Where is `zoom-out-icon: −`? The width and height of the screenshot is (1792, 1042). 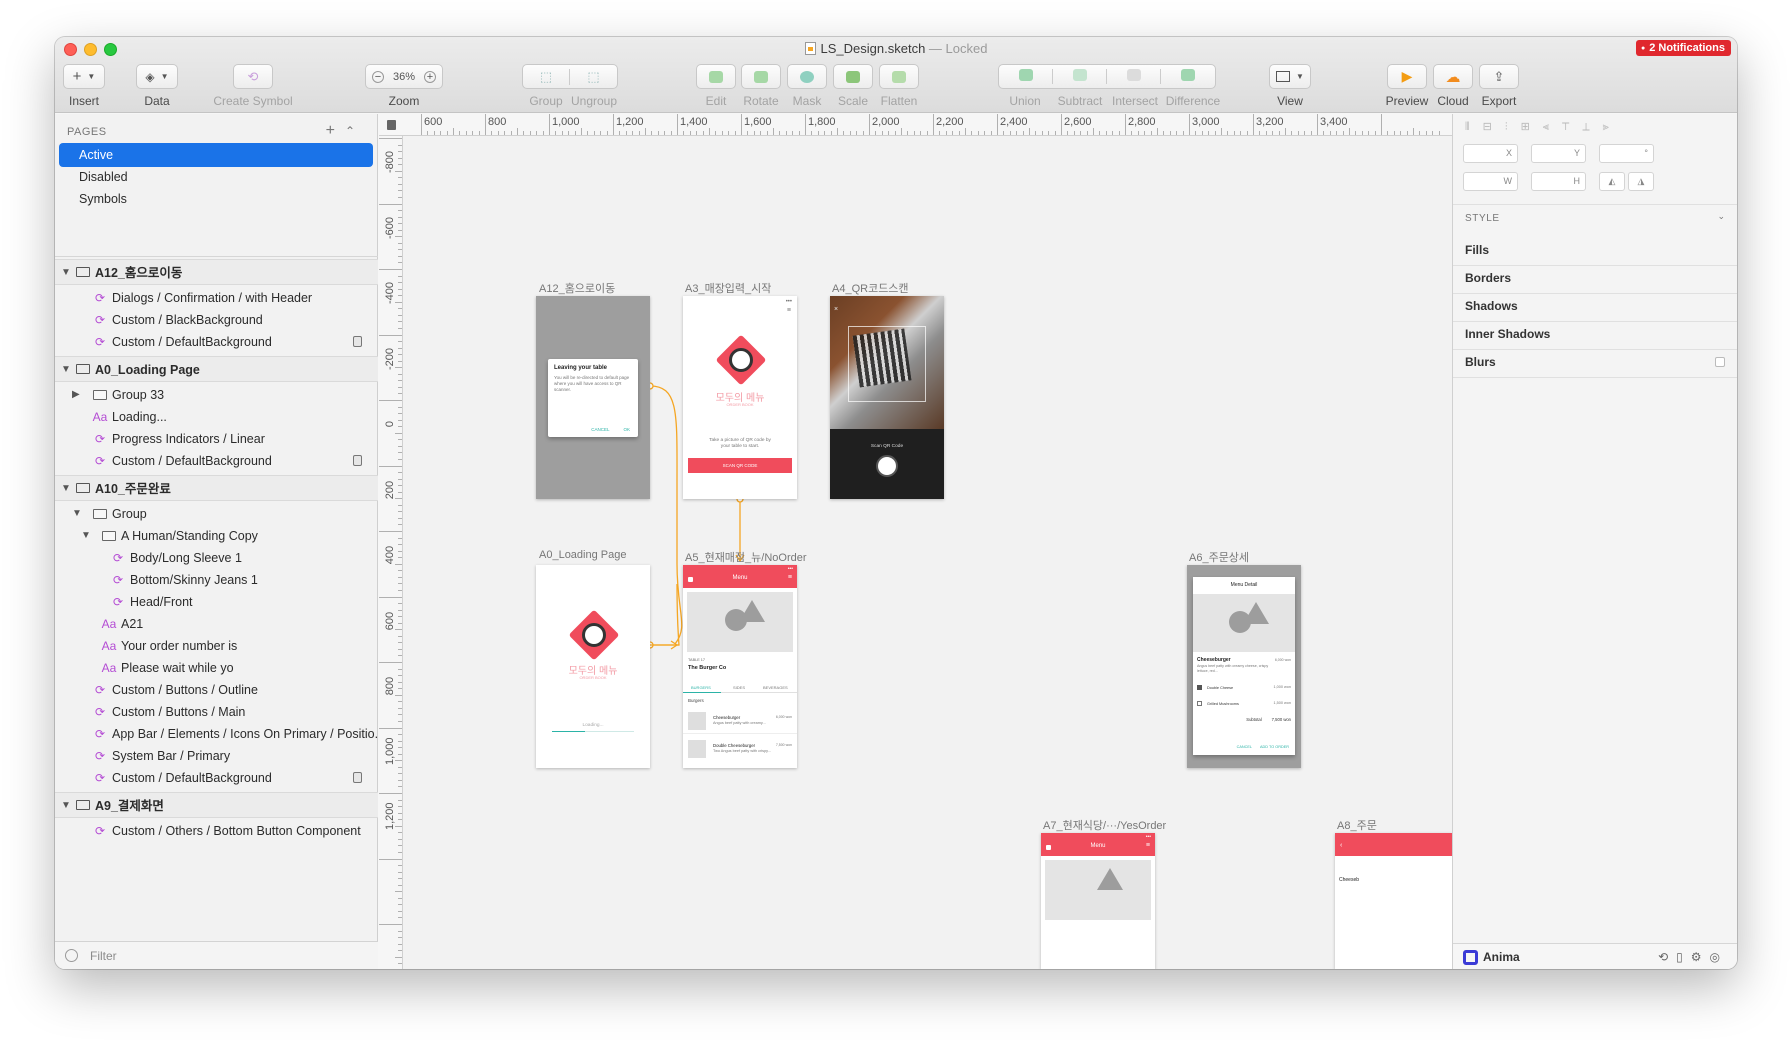 zoom-out-icon: − is located at coordinates (378, 76).